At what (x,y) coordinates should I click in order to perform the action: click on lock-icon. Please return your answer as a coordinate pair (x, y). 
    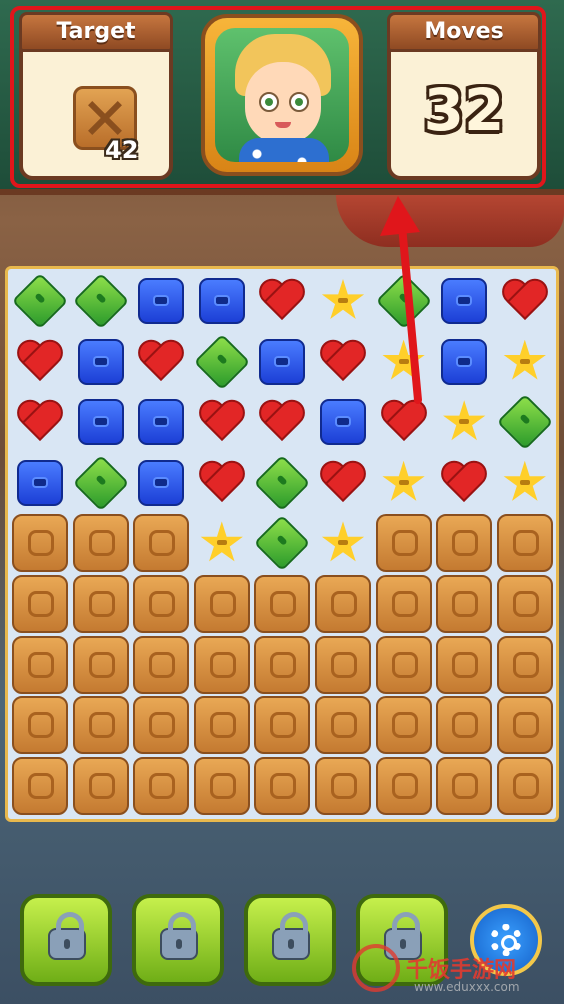
    Looking at the image, I should click on (67, 936).